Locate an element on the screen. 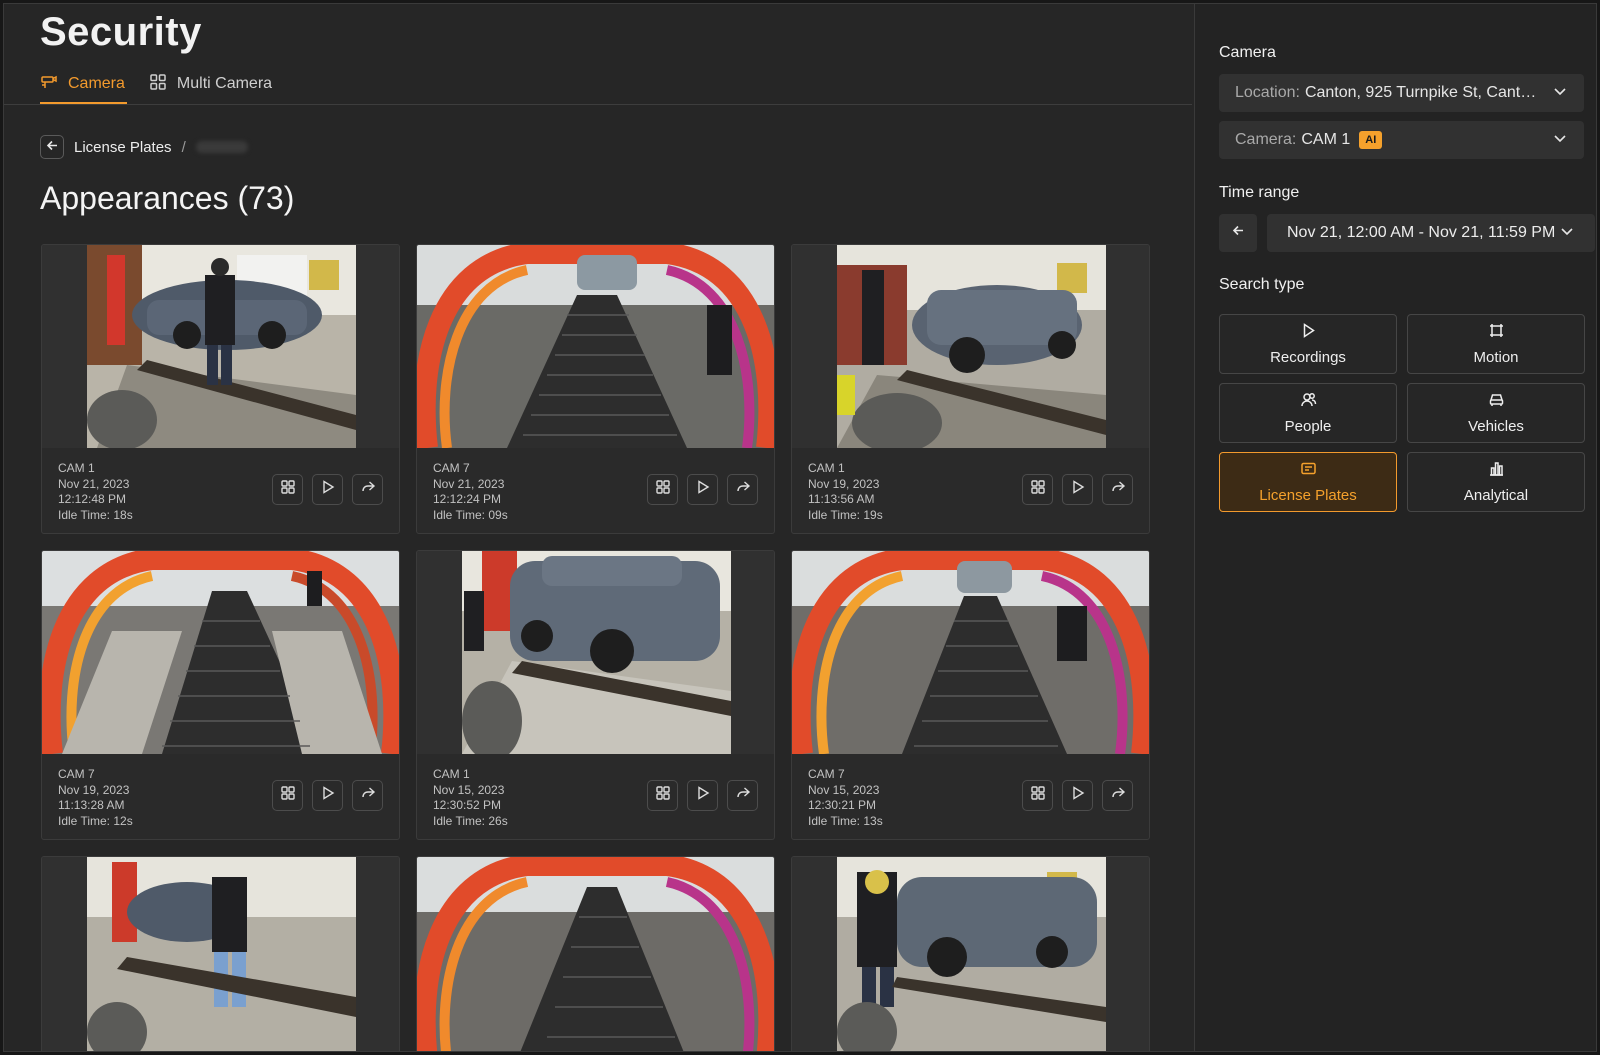 The width and height of the screenshot is (1600, 1055). card-idle-time: Idle Time: 26s is located at coordinates (470, 820).